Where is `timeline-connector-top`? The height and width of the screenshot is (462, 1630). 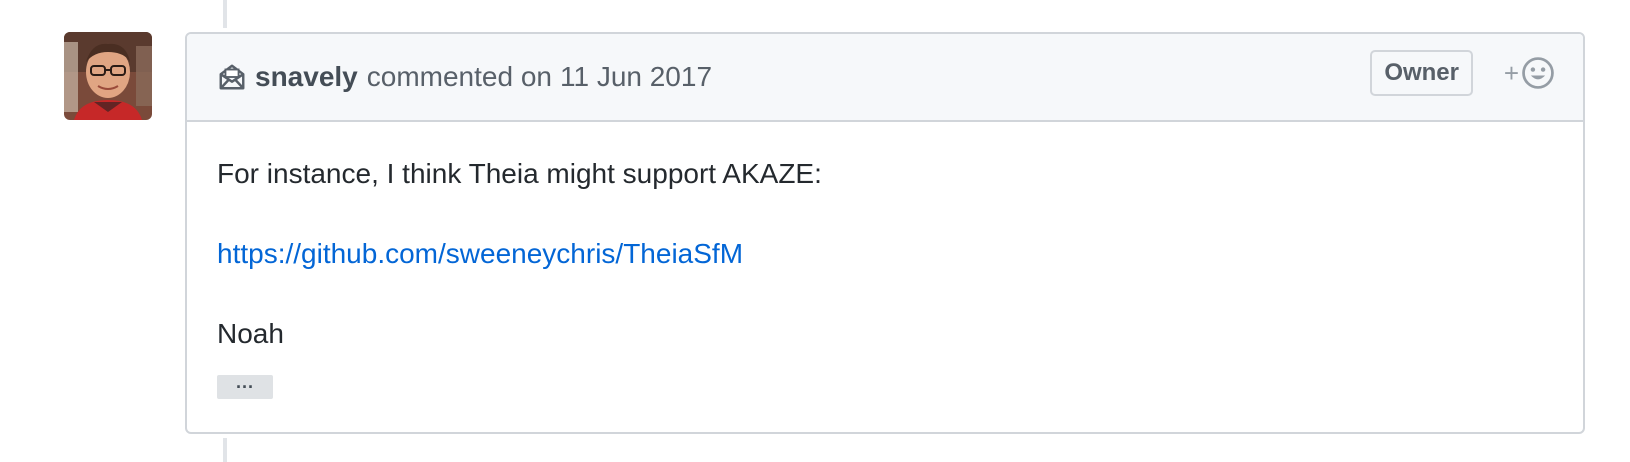 timeline-connector-top is located at coordinates (225, 14).